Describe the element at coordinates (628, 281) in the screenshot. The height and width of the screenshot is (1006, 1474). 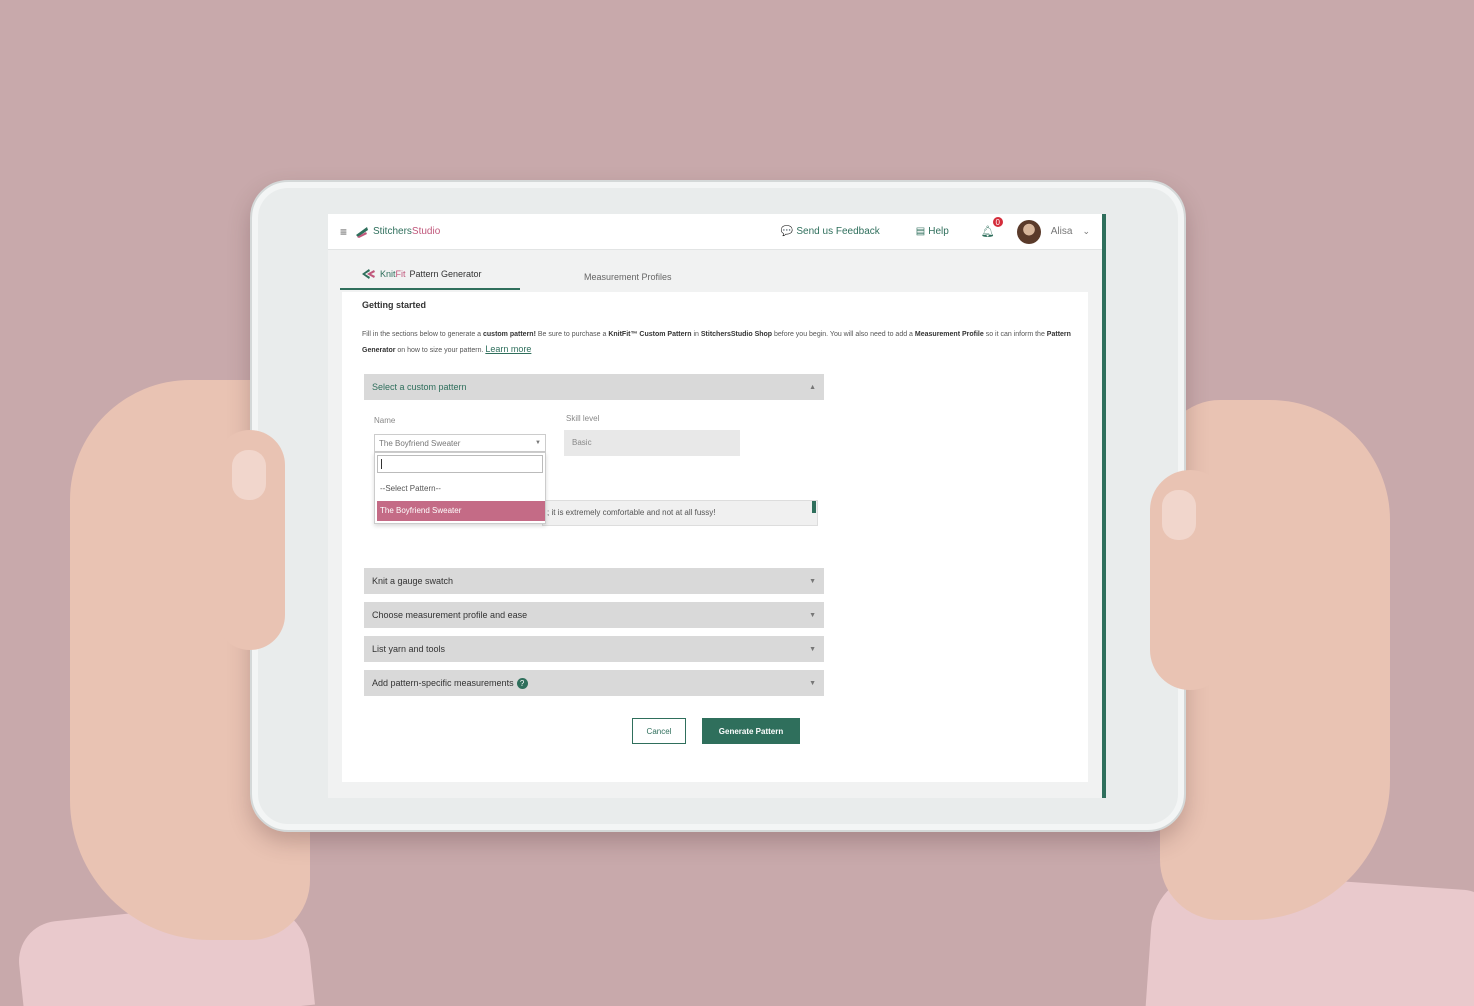
I see `tab-measurement-profiles: Measurement Profiles` at that location.